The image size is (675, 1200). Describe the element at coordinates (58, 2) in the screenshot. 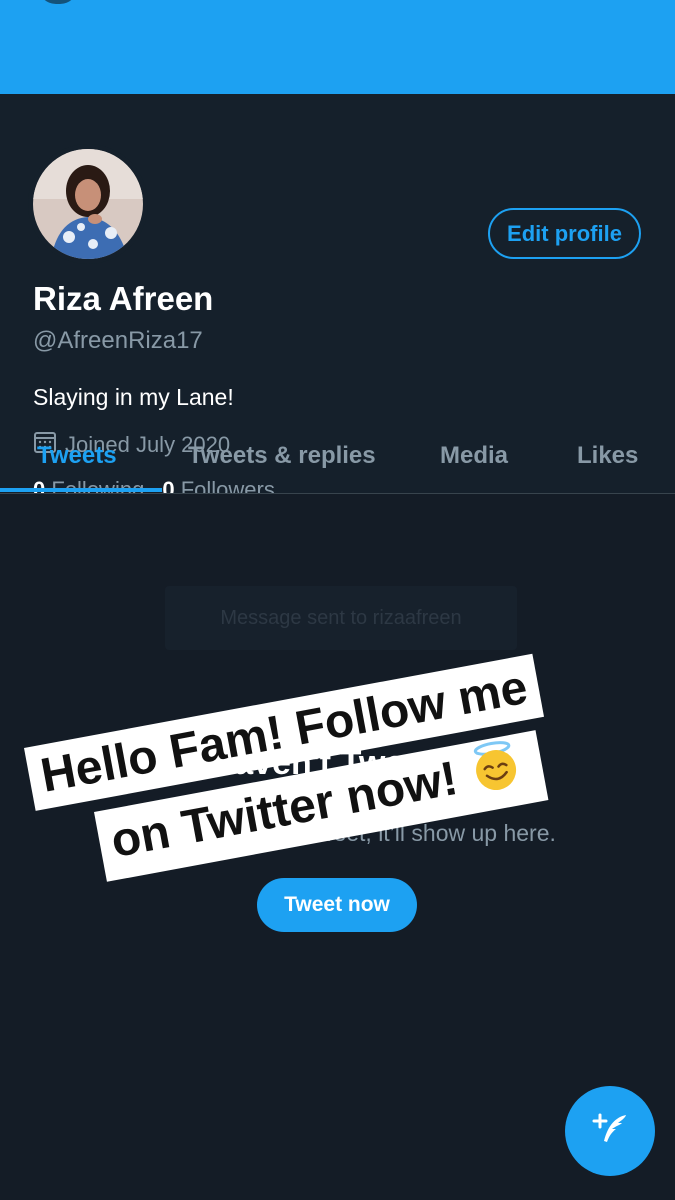

I see `back-button` at that location.